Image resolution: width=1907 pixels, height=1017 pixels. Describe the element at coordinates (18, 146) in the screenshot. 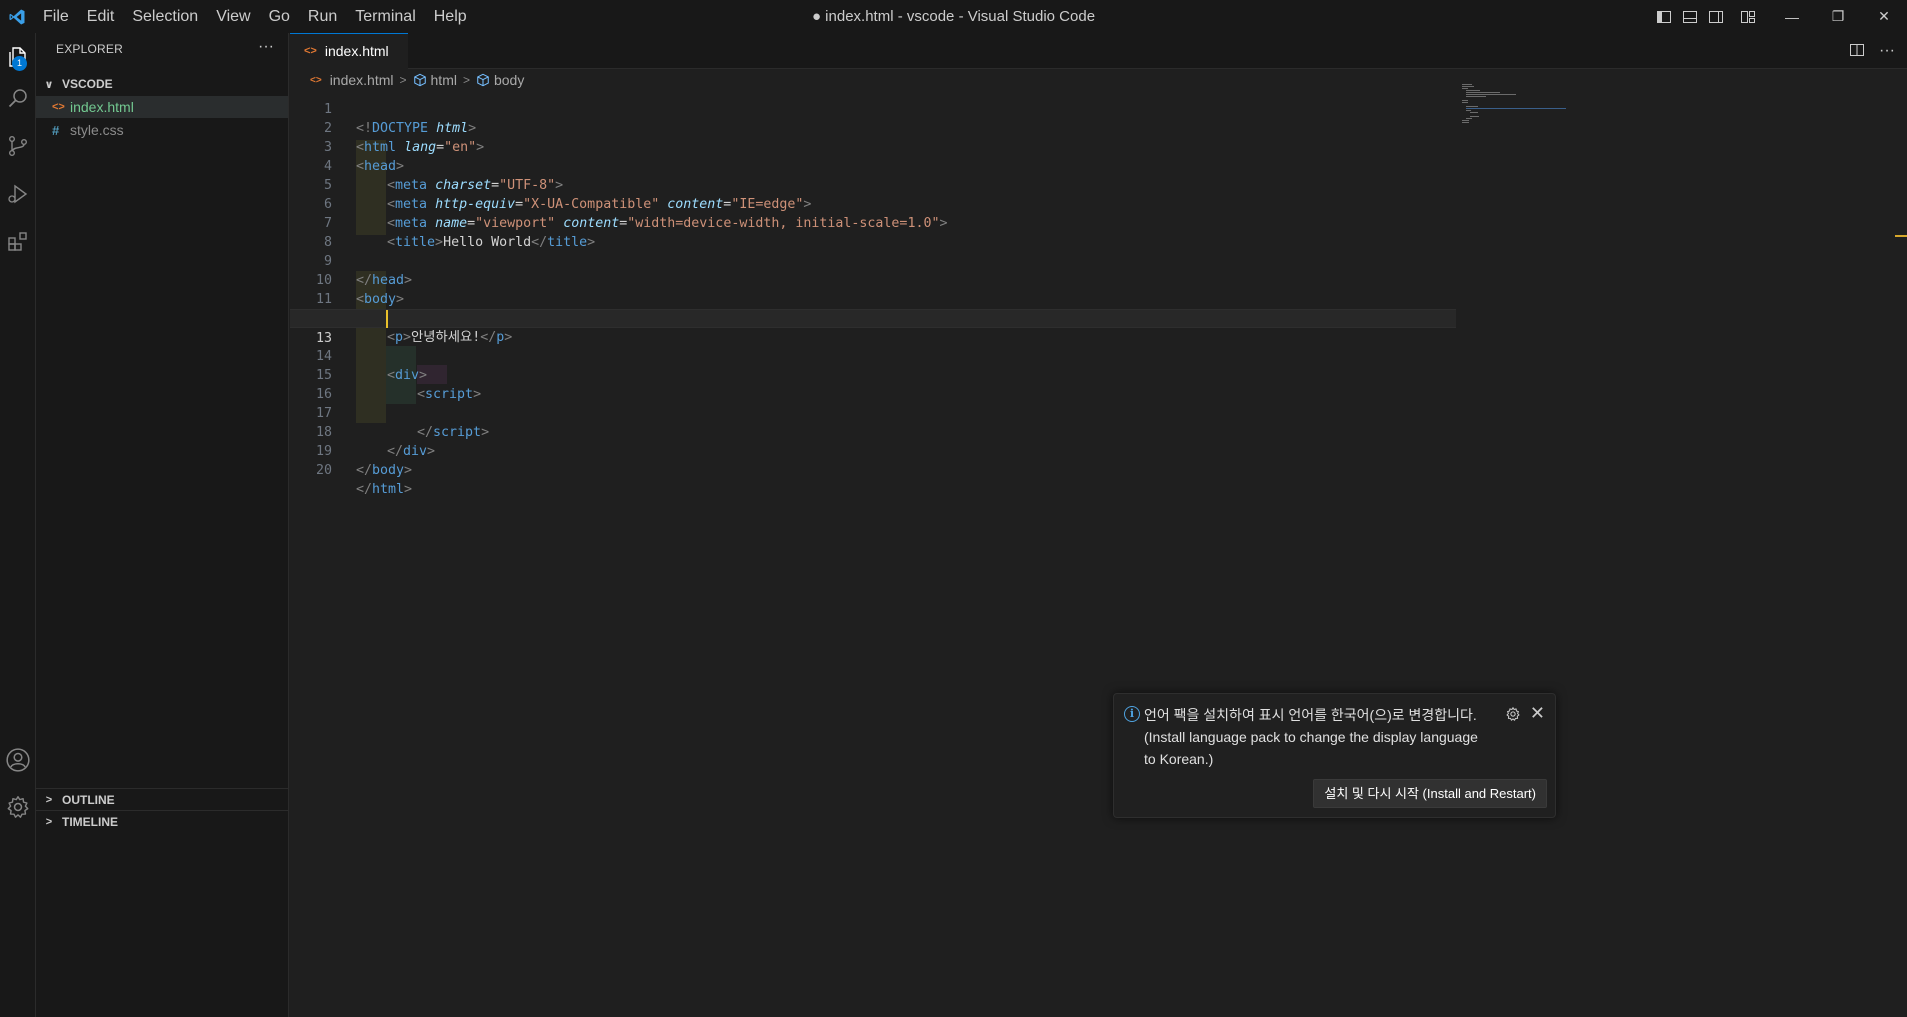

I see `source-control-icon` at that location.